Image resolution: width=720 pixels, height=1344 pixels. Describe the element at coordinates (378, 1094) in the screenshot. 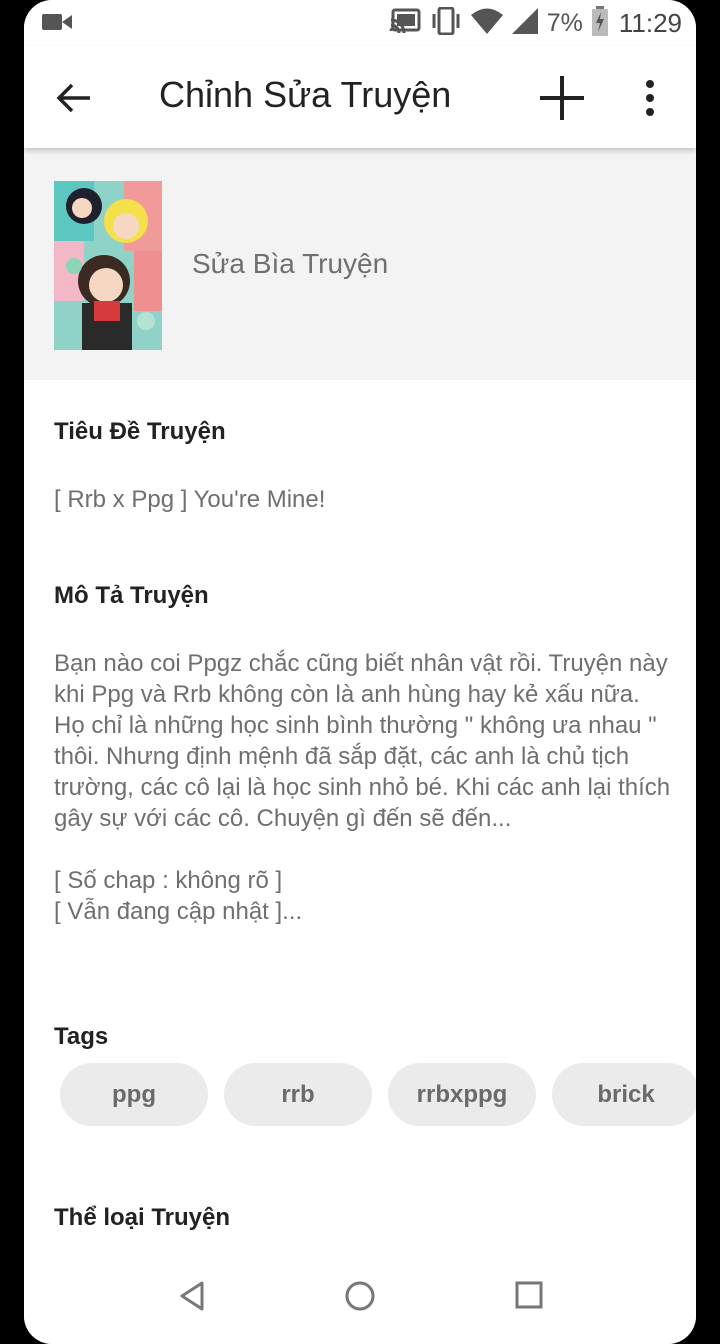

I see `tag-list: ppg rrb rrbxppg brick` at that location.